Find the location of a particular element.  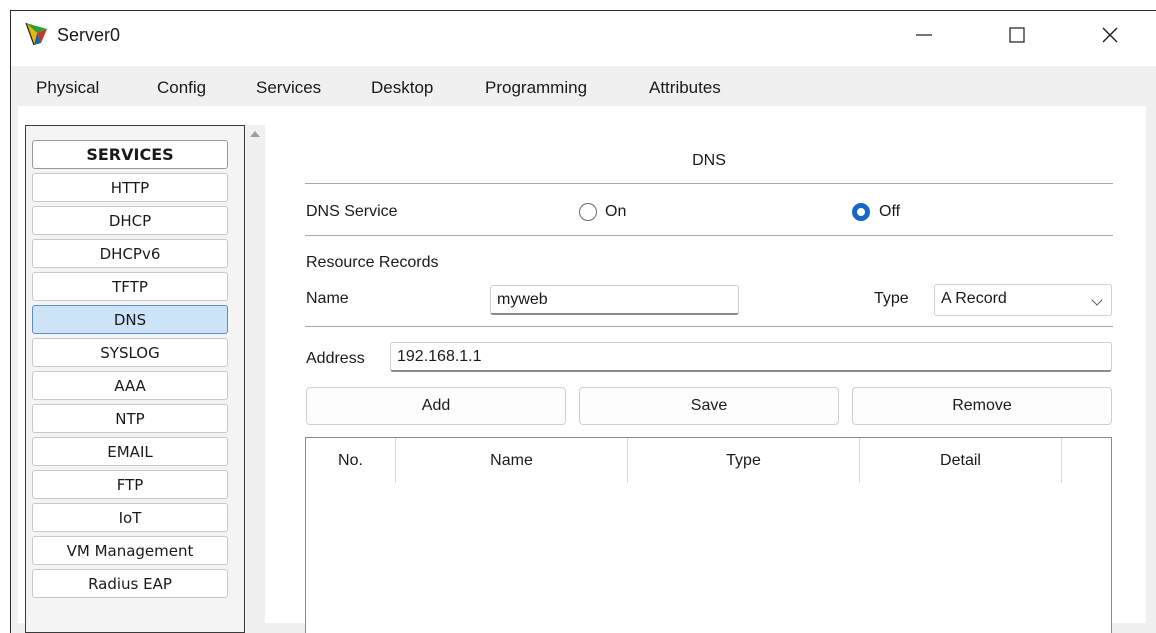

service-dhcpv6: DHCPv6 is located at coordinates (130, 253).